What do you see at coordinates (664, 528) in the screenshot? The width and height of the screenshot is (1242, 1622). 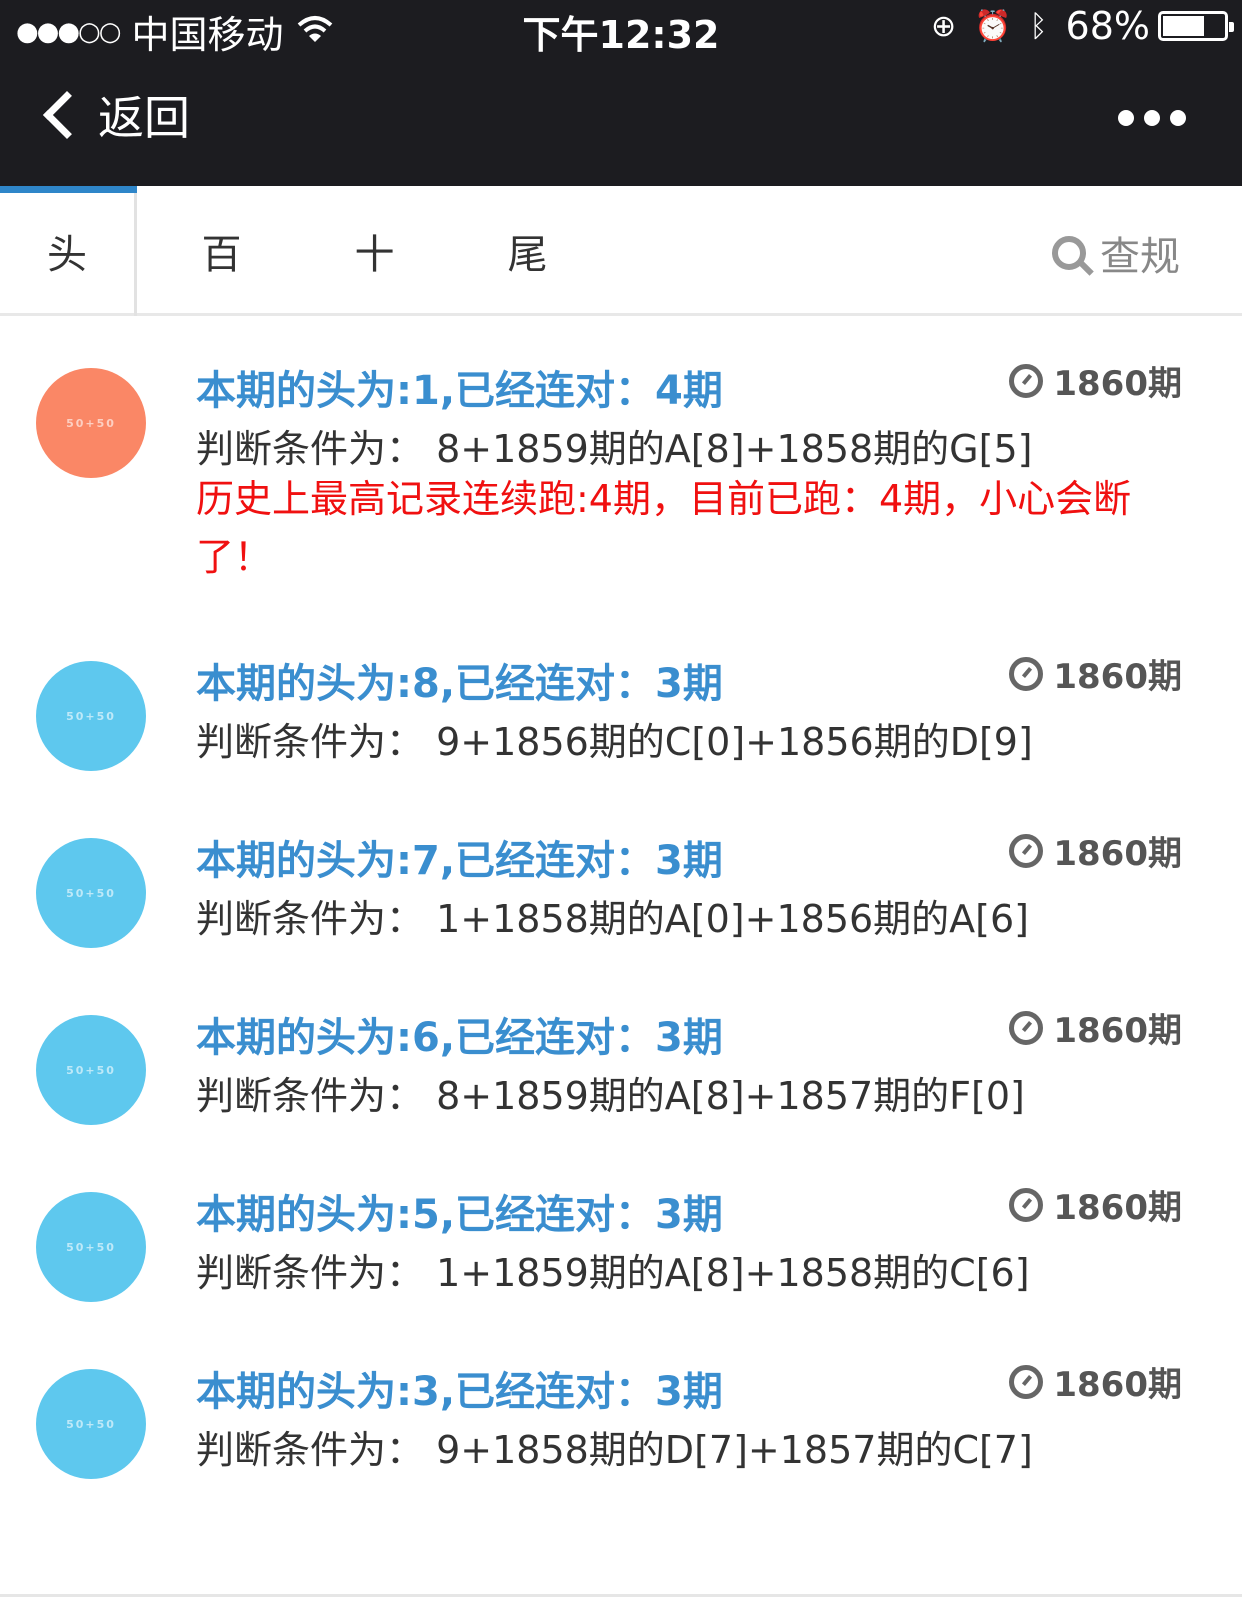 I see `item-warning: 历史上最高记录连续跑:4期，目前已跑：4期，小心会断了！` at bounding box center [664, 528].